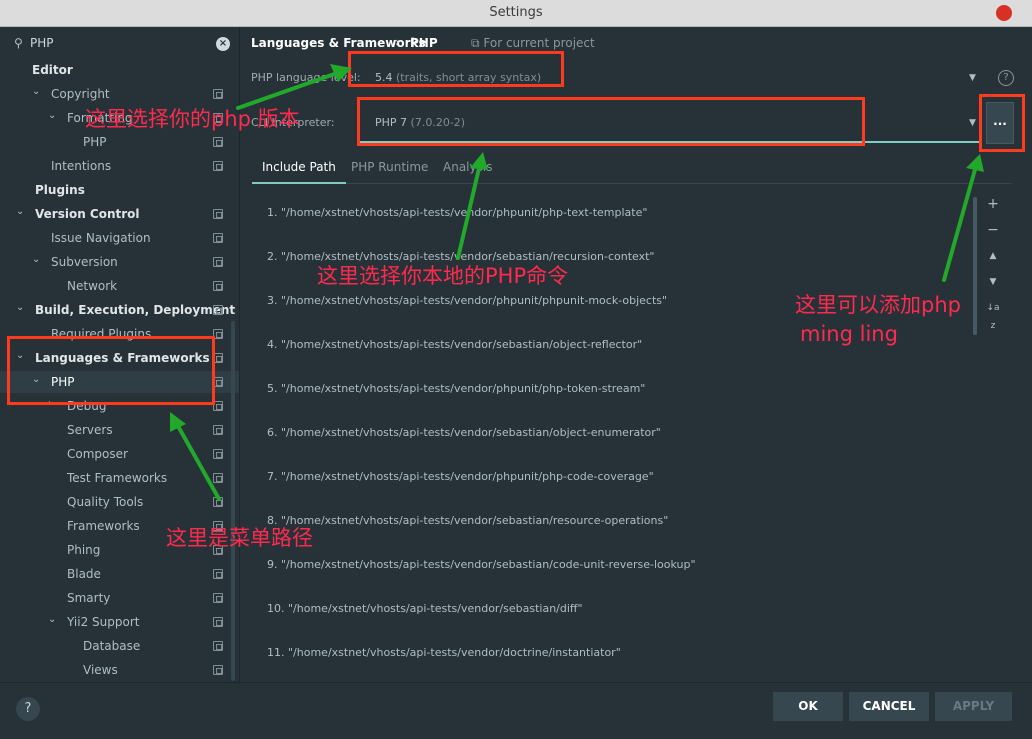  I want to click on menu-path-highlight-box, so click(111, 370).